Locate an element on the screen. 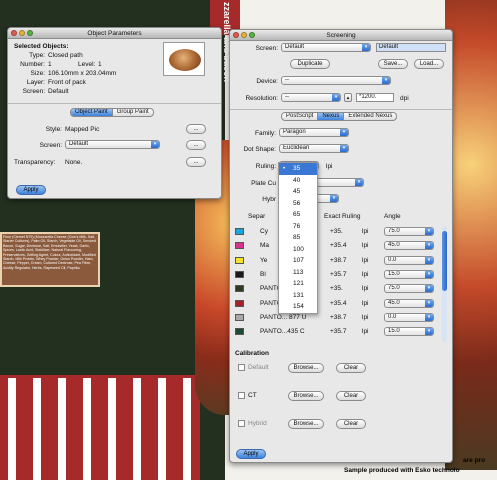 The width and height of the screenshot is (497, 480). tab-nexus: Nexus is located at coordinates (331, 116).